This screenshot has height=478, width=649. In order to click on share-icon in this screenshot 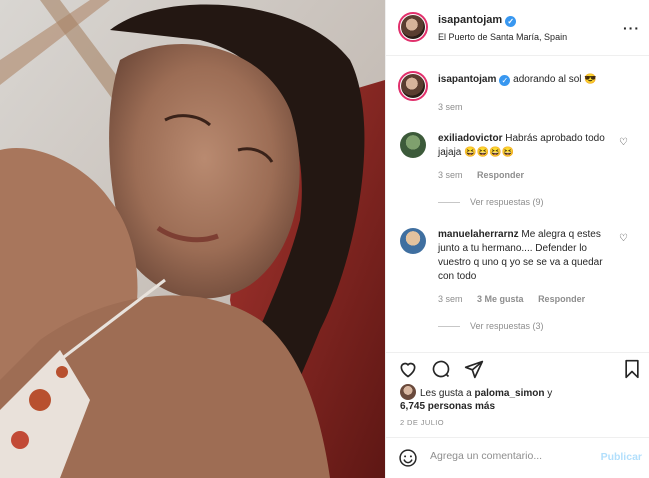, I will do `click(474, 369)`.